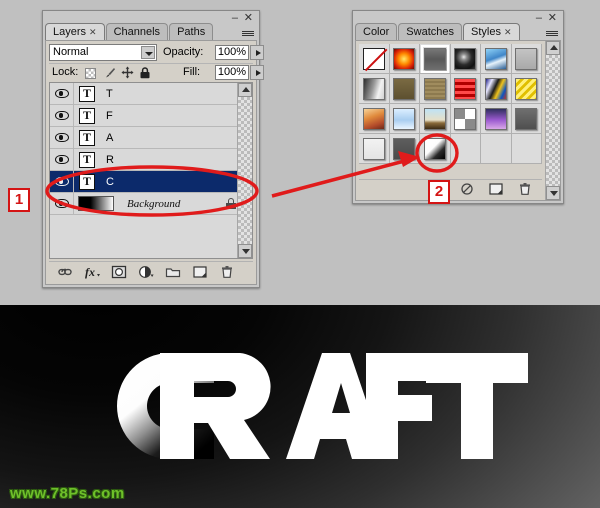 The width and height of the screenshot is (600, 508). Describe the element at coordinates (103, 52) in the screenshot. I see `blend-mode-select: Normal` at that location.